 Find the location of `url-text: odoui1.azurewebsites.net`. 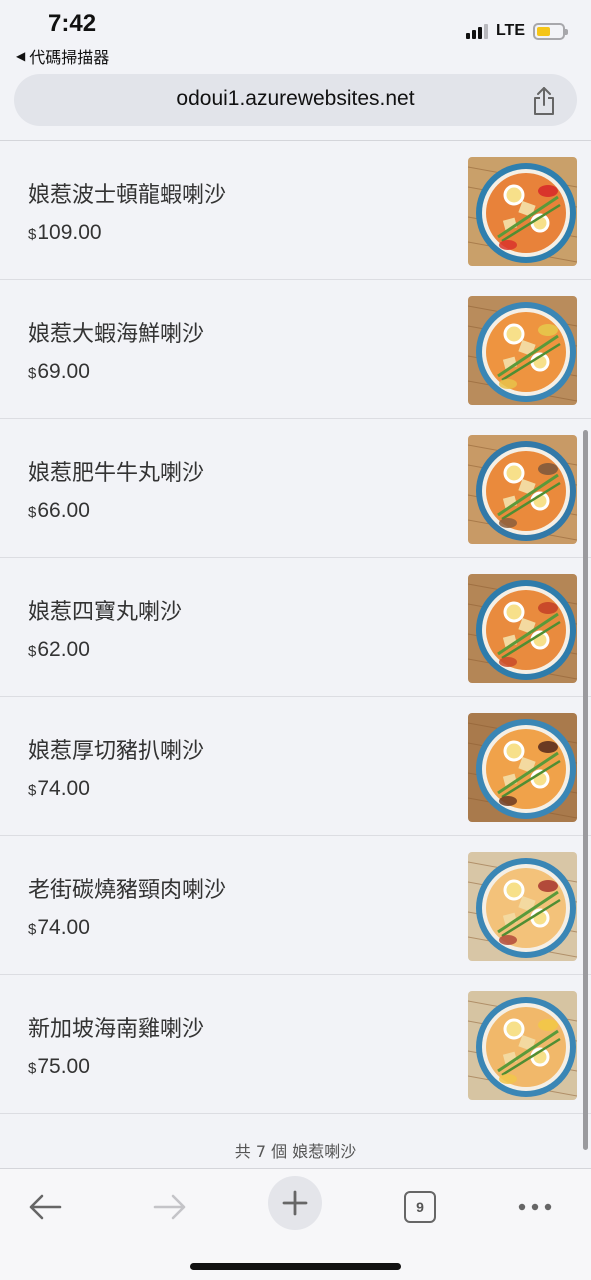

url-text: odoui1.azurewebsites.net is located at coordinates (295, 99).